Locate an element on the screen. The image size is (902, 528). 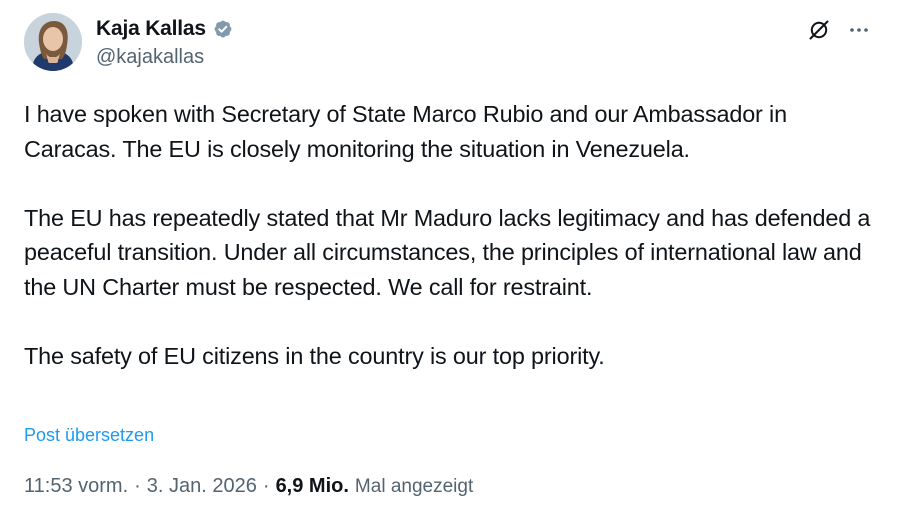
verified-badge-icon is located at coordinates (222, 29).